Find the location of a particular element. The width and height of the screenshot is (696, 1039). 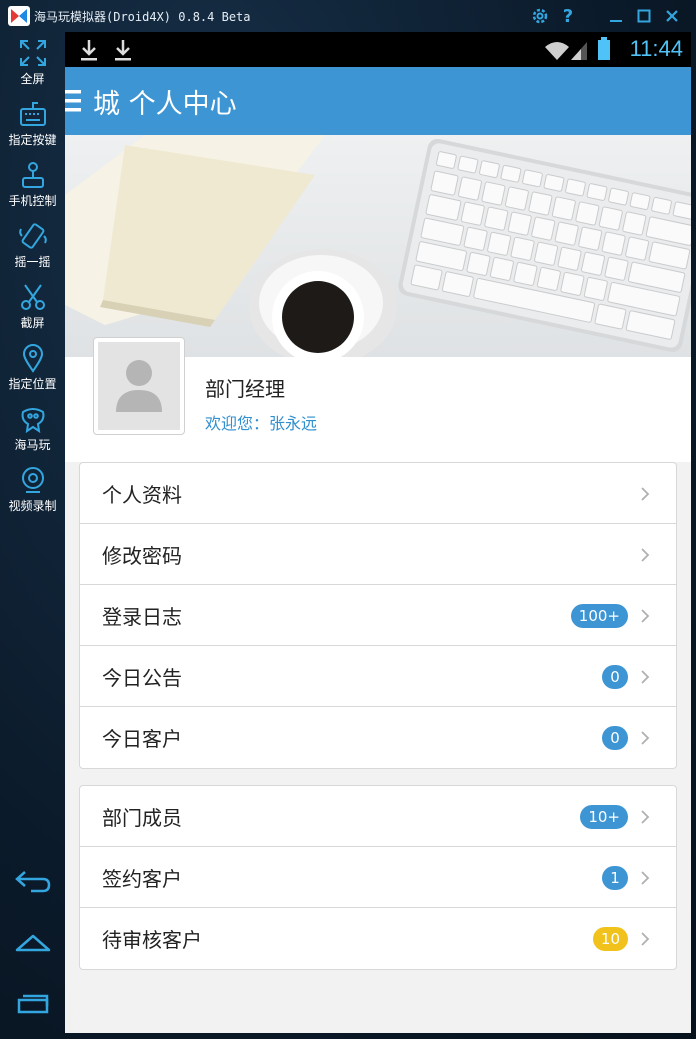

recent-apps-button is located at coordinates (33, 1002).